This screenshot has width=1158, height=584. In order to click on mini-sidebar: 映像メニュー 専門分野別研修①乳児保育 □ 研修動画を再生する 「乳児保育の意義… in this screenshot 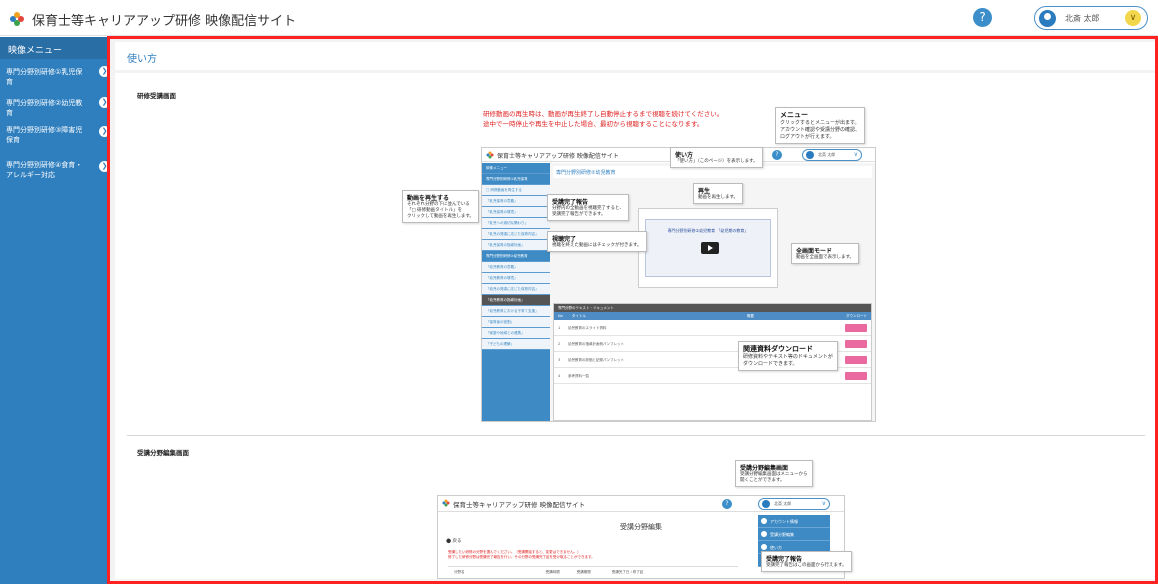, I will do `click(516, 292)`.